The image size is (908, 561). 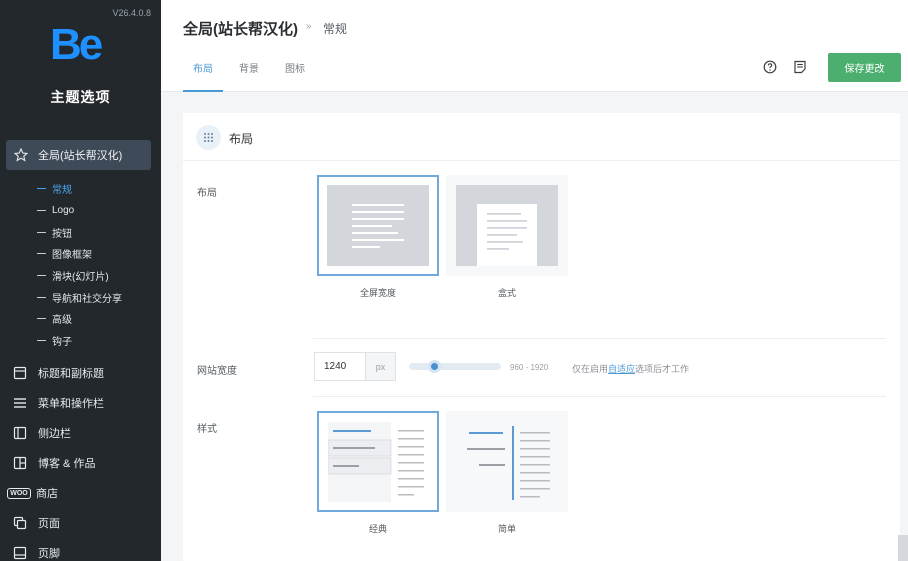 What do you see at coordinates (20, 553) in the screenshot?
I see `footer-icon` at bounding box center [20, 553].